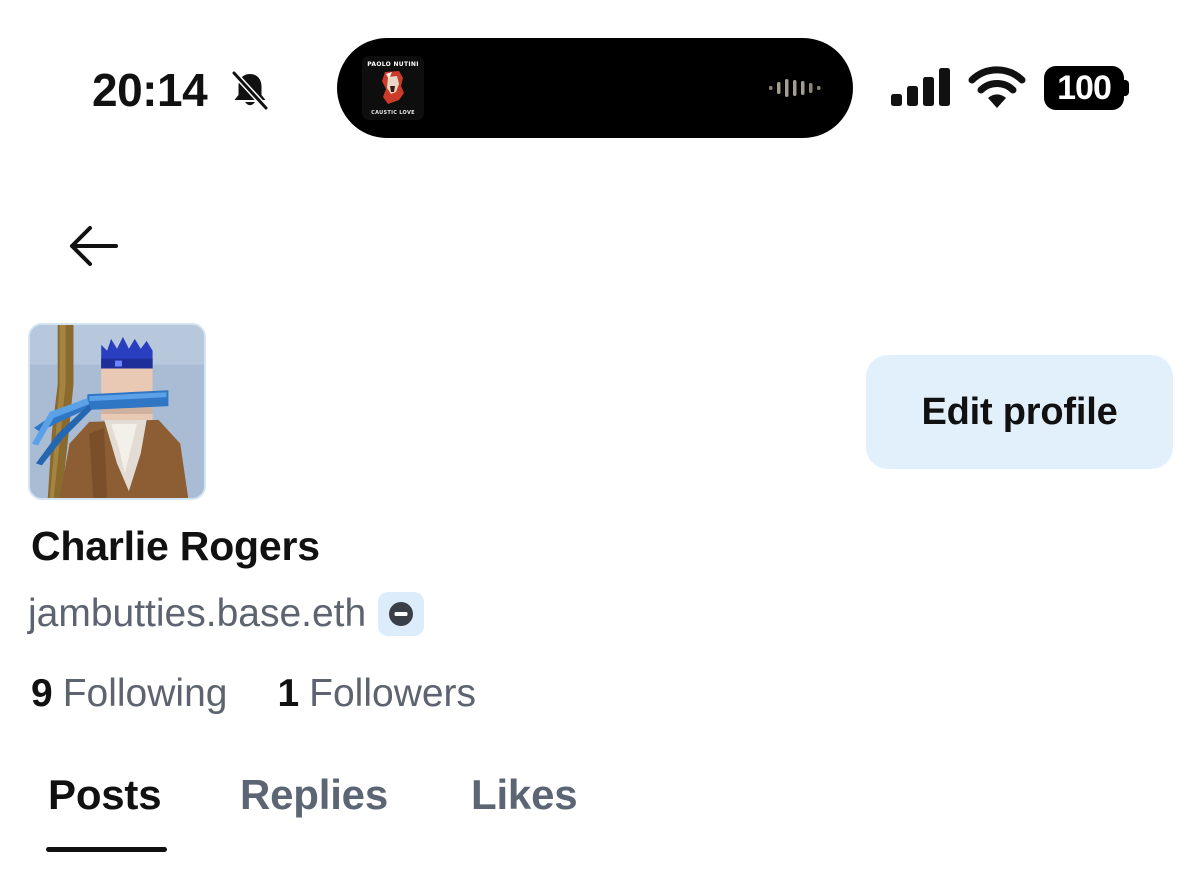 Image resolution: width=1200 pixels, height=881 pixels. What do you see at coordinates (1019, 412) in the screenshot?
I see `edit-profile-button: Edit profile` at bounding box center [1019, 412].